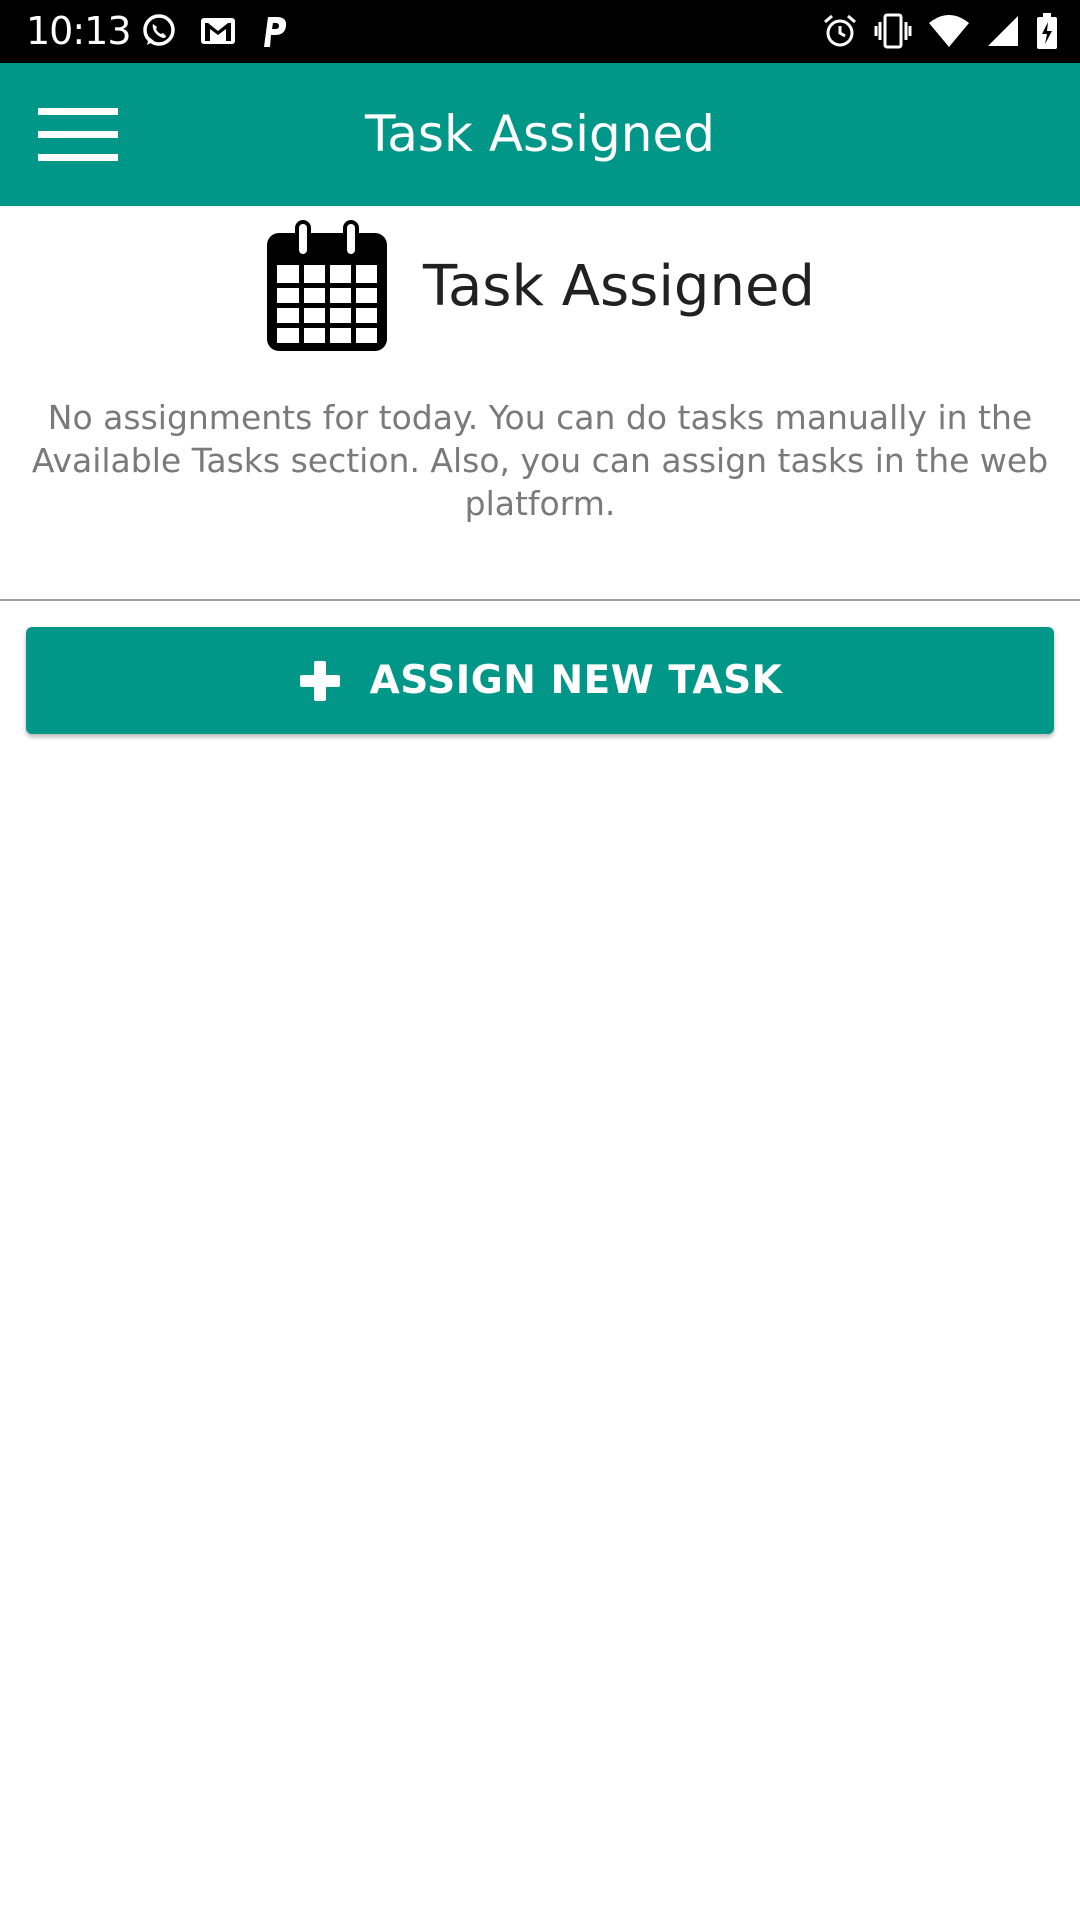 The width and height of the screenshot is (1080, 1920). Describe the element at coordinates (840, 30) in the screenshot. I see `alarm-icon` at that location.